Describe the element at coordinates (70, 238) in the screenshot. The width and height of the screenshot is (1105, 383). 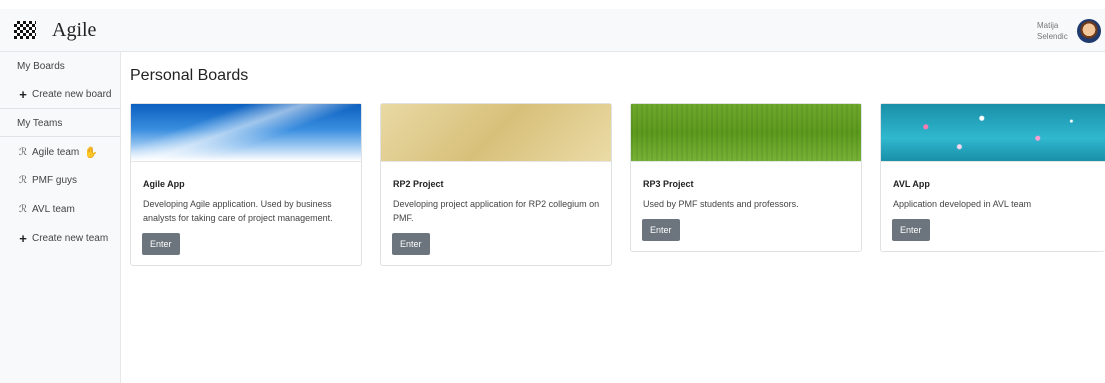
I see `sidebar-item-label: Create new team` at that location.